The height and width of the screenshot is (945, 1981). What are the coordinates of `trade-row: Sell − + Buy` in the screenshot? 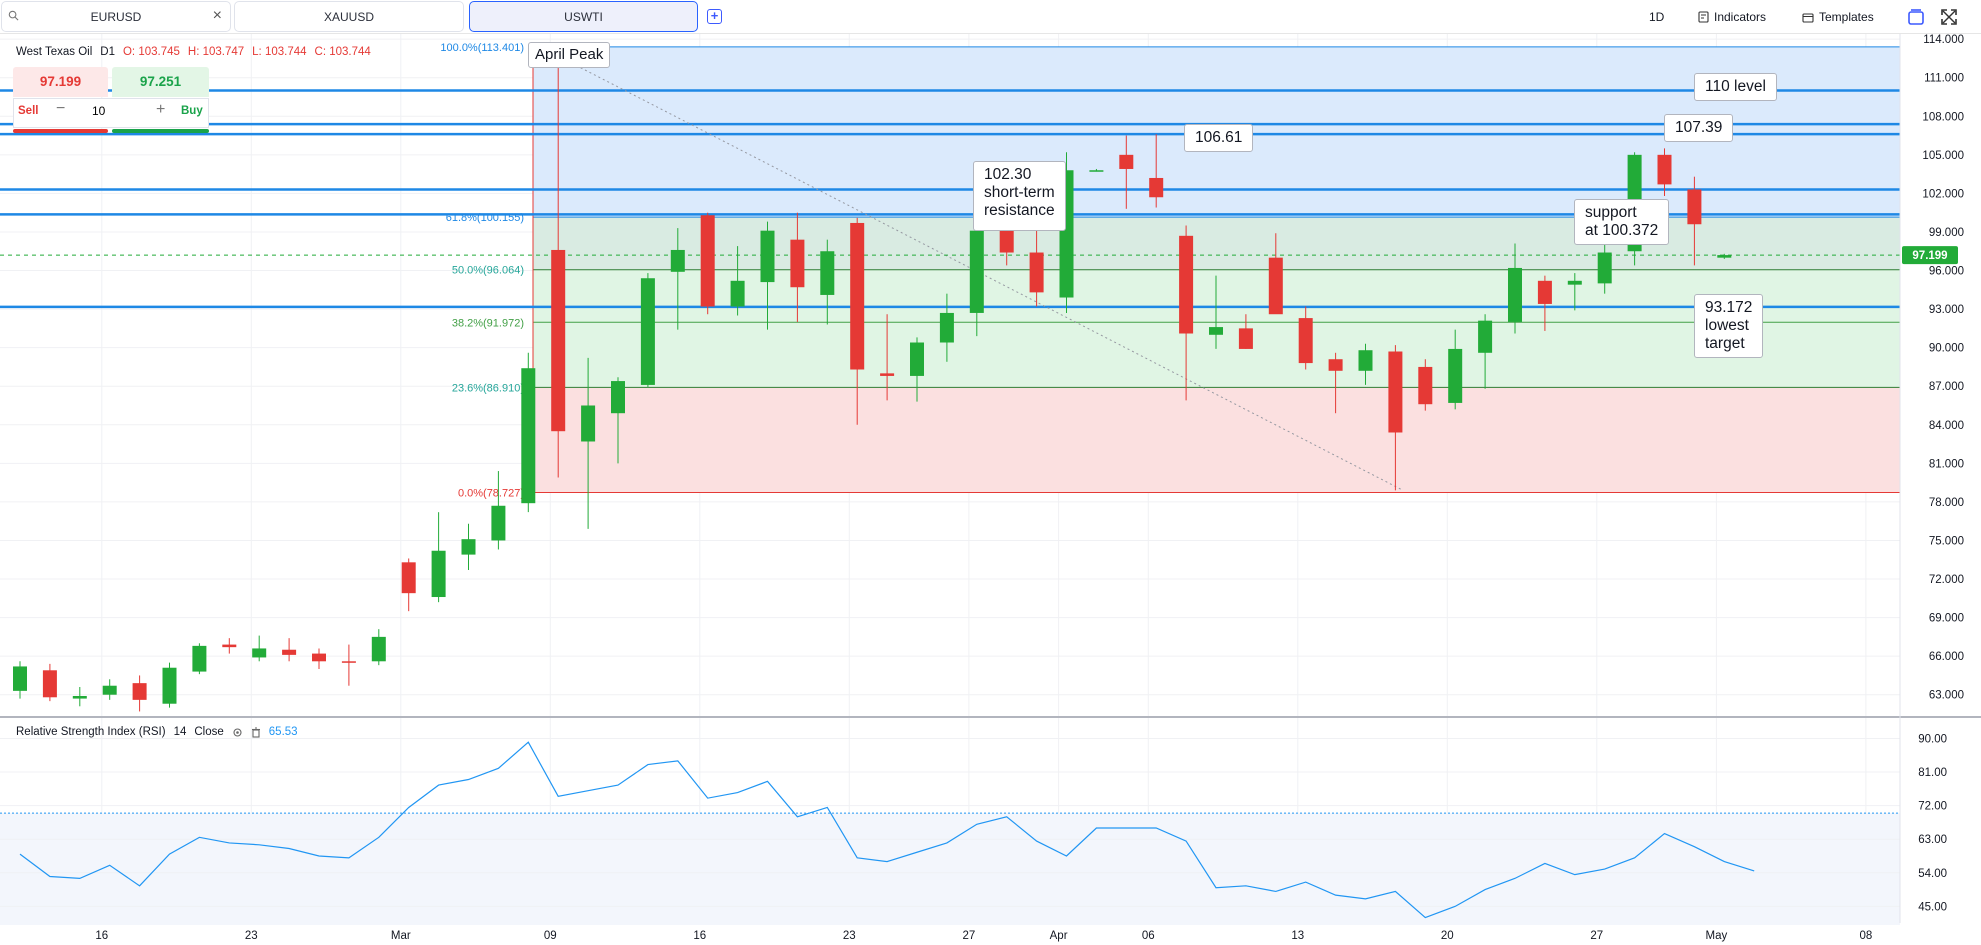 It's located at (111, 113).